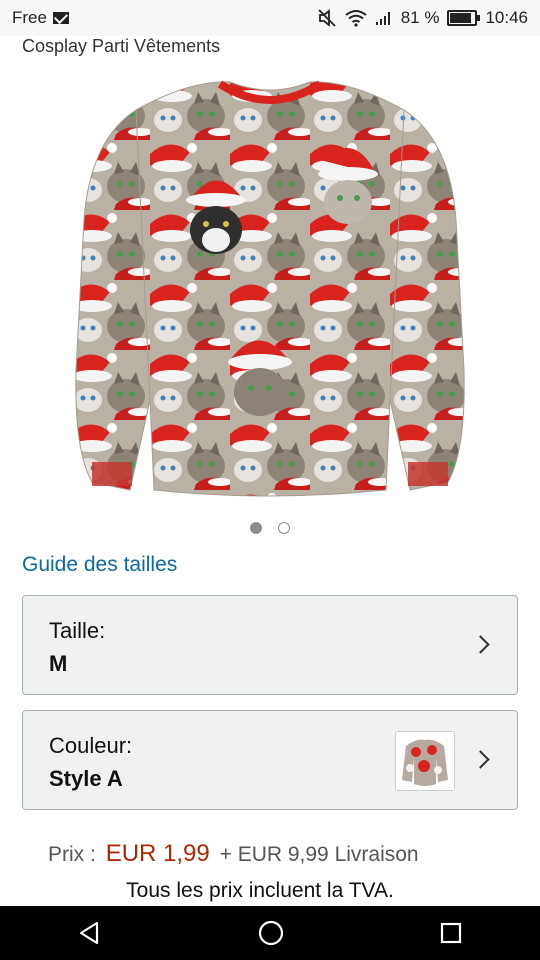  What do you see at coordinates (319, 854) in the screenshot?
I see `shipping-cost: + EUR 9,99 Livraison` at bounding box center [319, 854].